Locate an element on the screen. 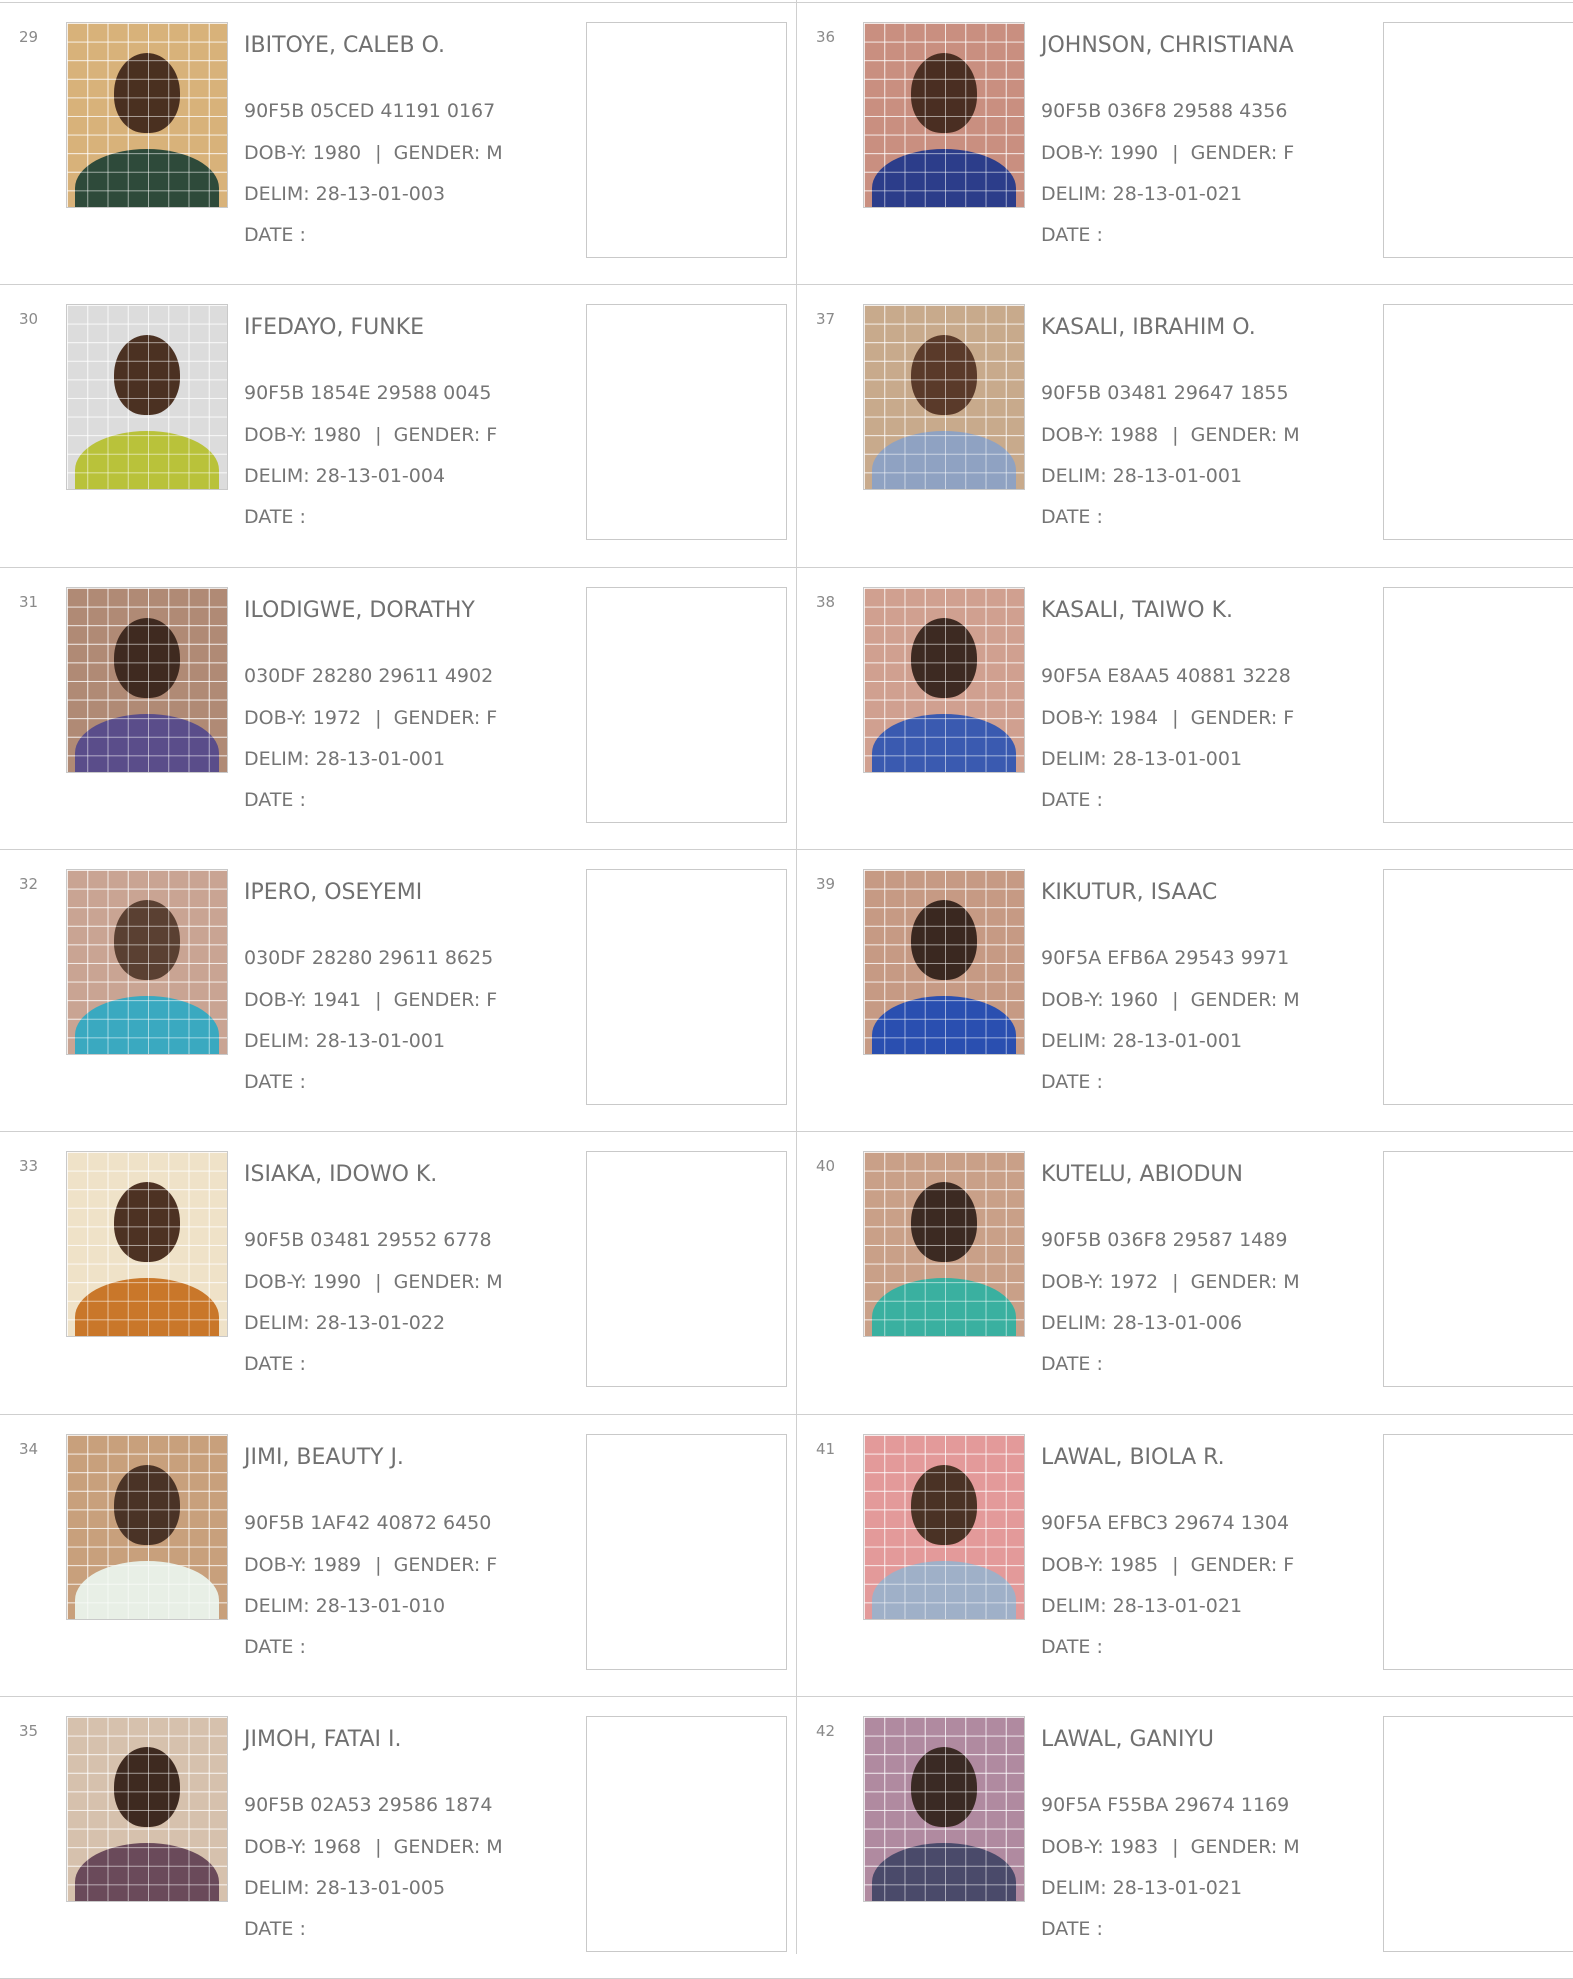 Image resolution: width=1573 pixels, height=1979 pixels. voter-name: KIKUTUR, ISAAC is located at coordinates (1129, 892).